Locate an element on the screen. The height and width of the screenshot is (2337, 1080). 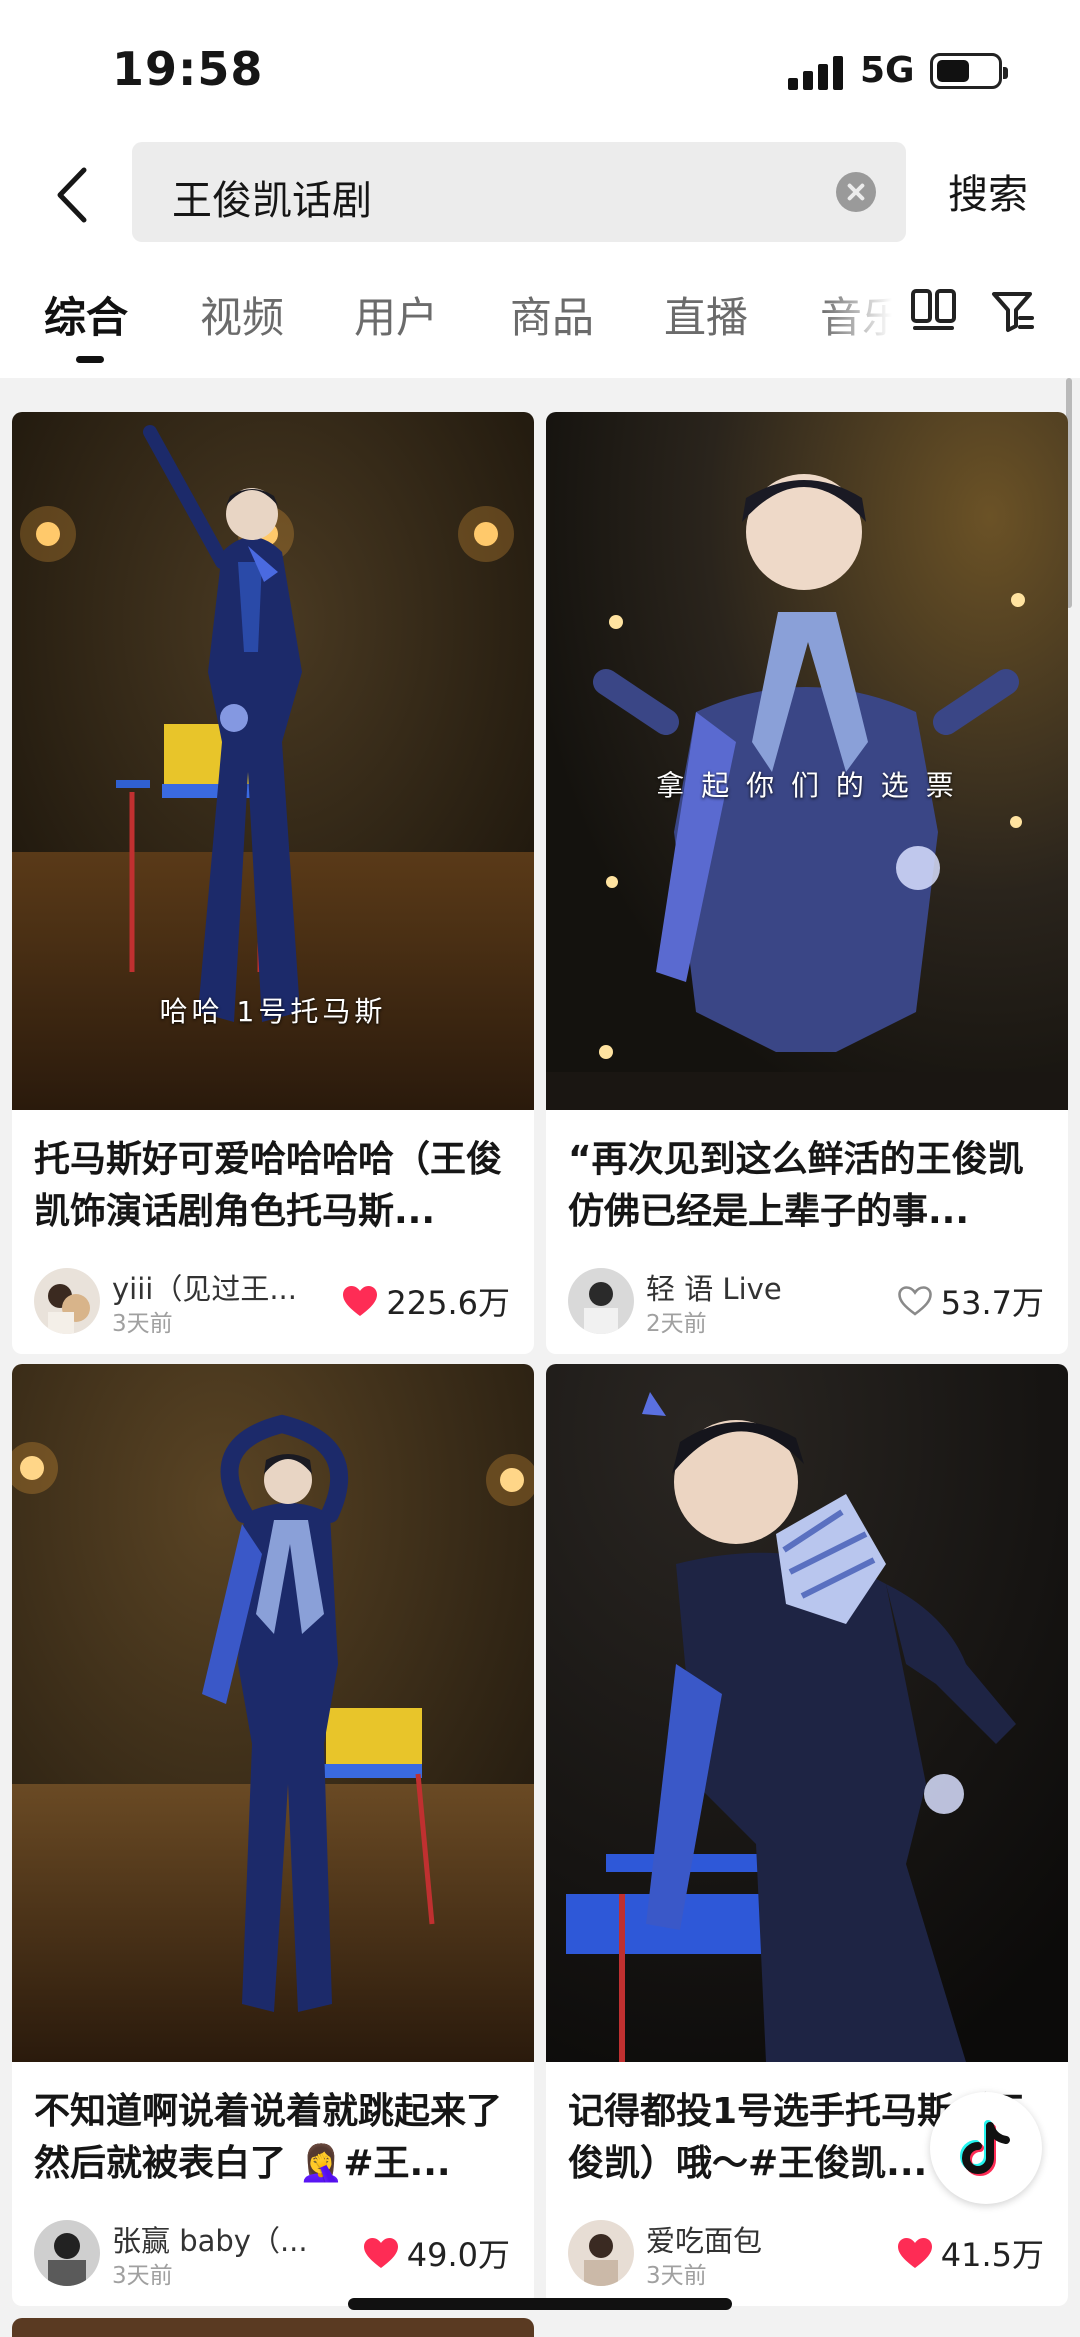
tiktok-logo-icon is located at coordinates (986, 2148).